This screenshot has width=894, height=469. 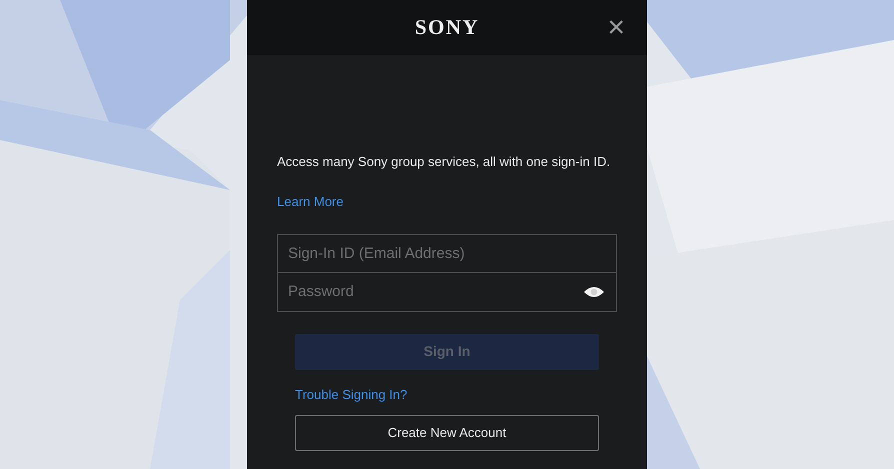 What do you see at coordinates (447, 253) in the screenshot?
I see `sign-in-id-field: Sign-In ID (Email Address)` at bounding box center [447, 253].